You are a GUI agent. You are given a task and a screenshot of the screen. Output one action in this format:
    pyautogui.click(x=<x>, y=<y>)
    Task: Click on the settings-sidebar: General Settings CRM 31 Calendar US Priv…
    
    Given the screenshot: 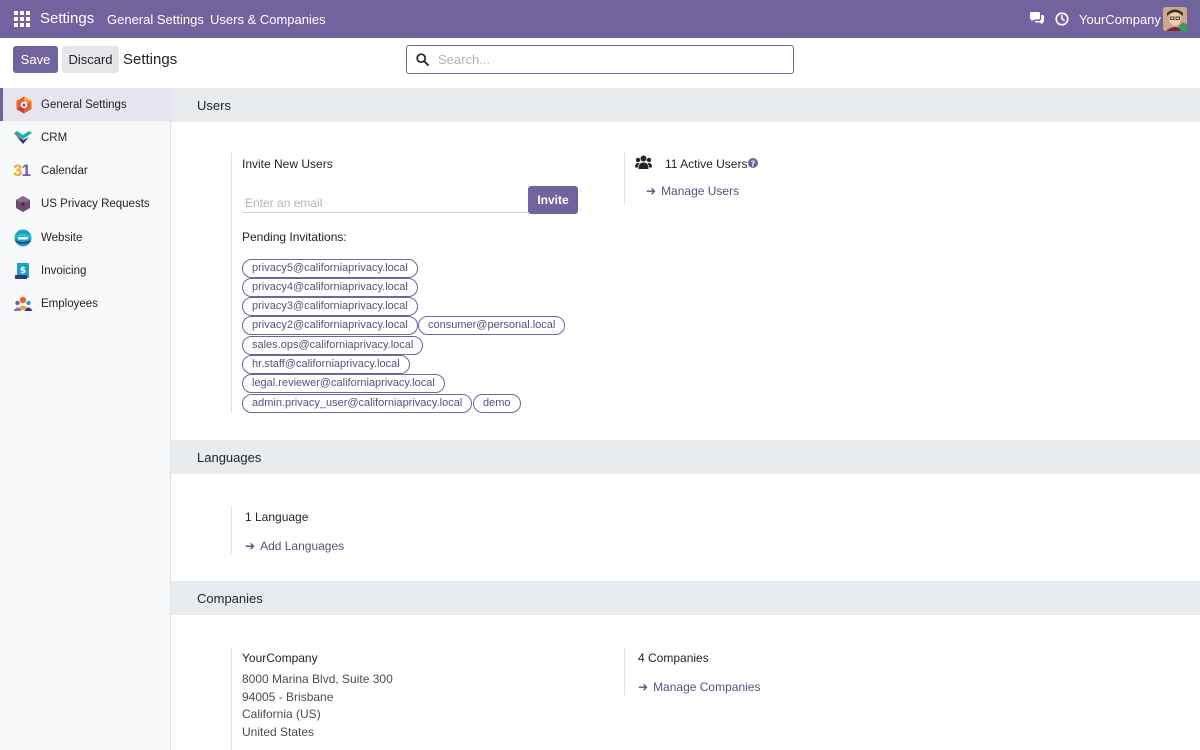 What is the action you would take?
    pyautogui.click(x=85, y=419)
    